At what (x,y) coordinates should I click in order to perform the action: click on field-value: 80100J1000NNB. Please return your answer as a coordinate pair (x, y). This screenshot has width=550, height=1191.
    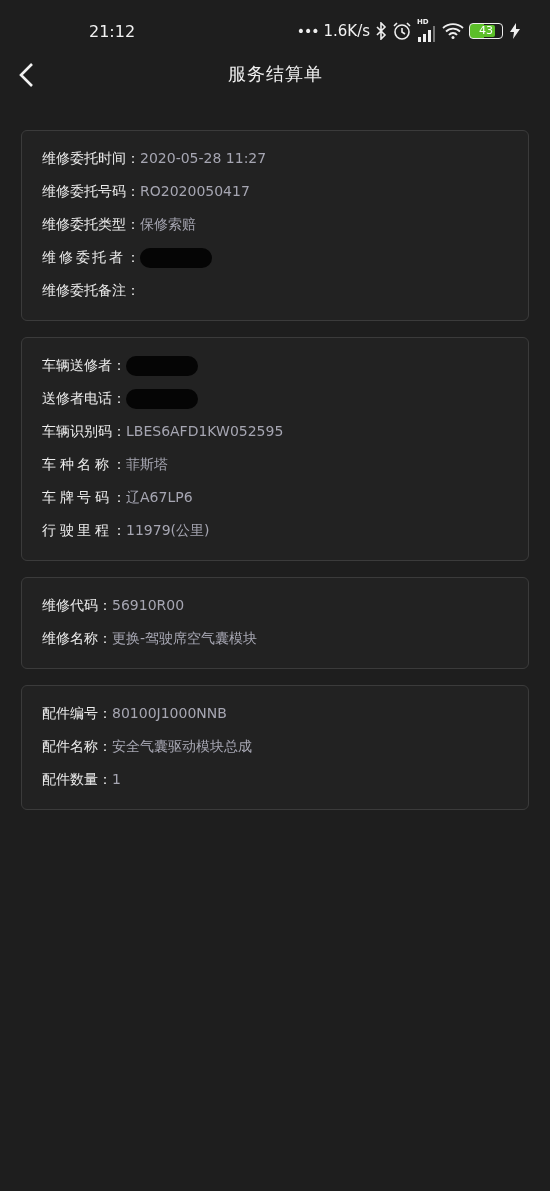
    Looking at the image, I should click on (169, 713).